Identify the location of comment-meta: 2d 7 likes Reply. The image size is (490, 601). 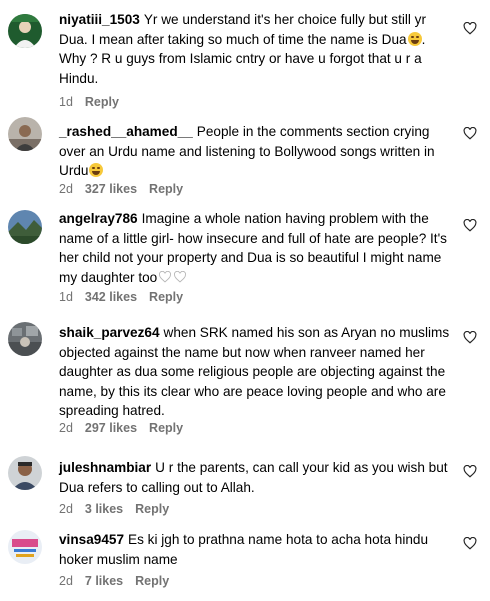
(120, 581).